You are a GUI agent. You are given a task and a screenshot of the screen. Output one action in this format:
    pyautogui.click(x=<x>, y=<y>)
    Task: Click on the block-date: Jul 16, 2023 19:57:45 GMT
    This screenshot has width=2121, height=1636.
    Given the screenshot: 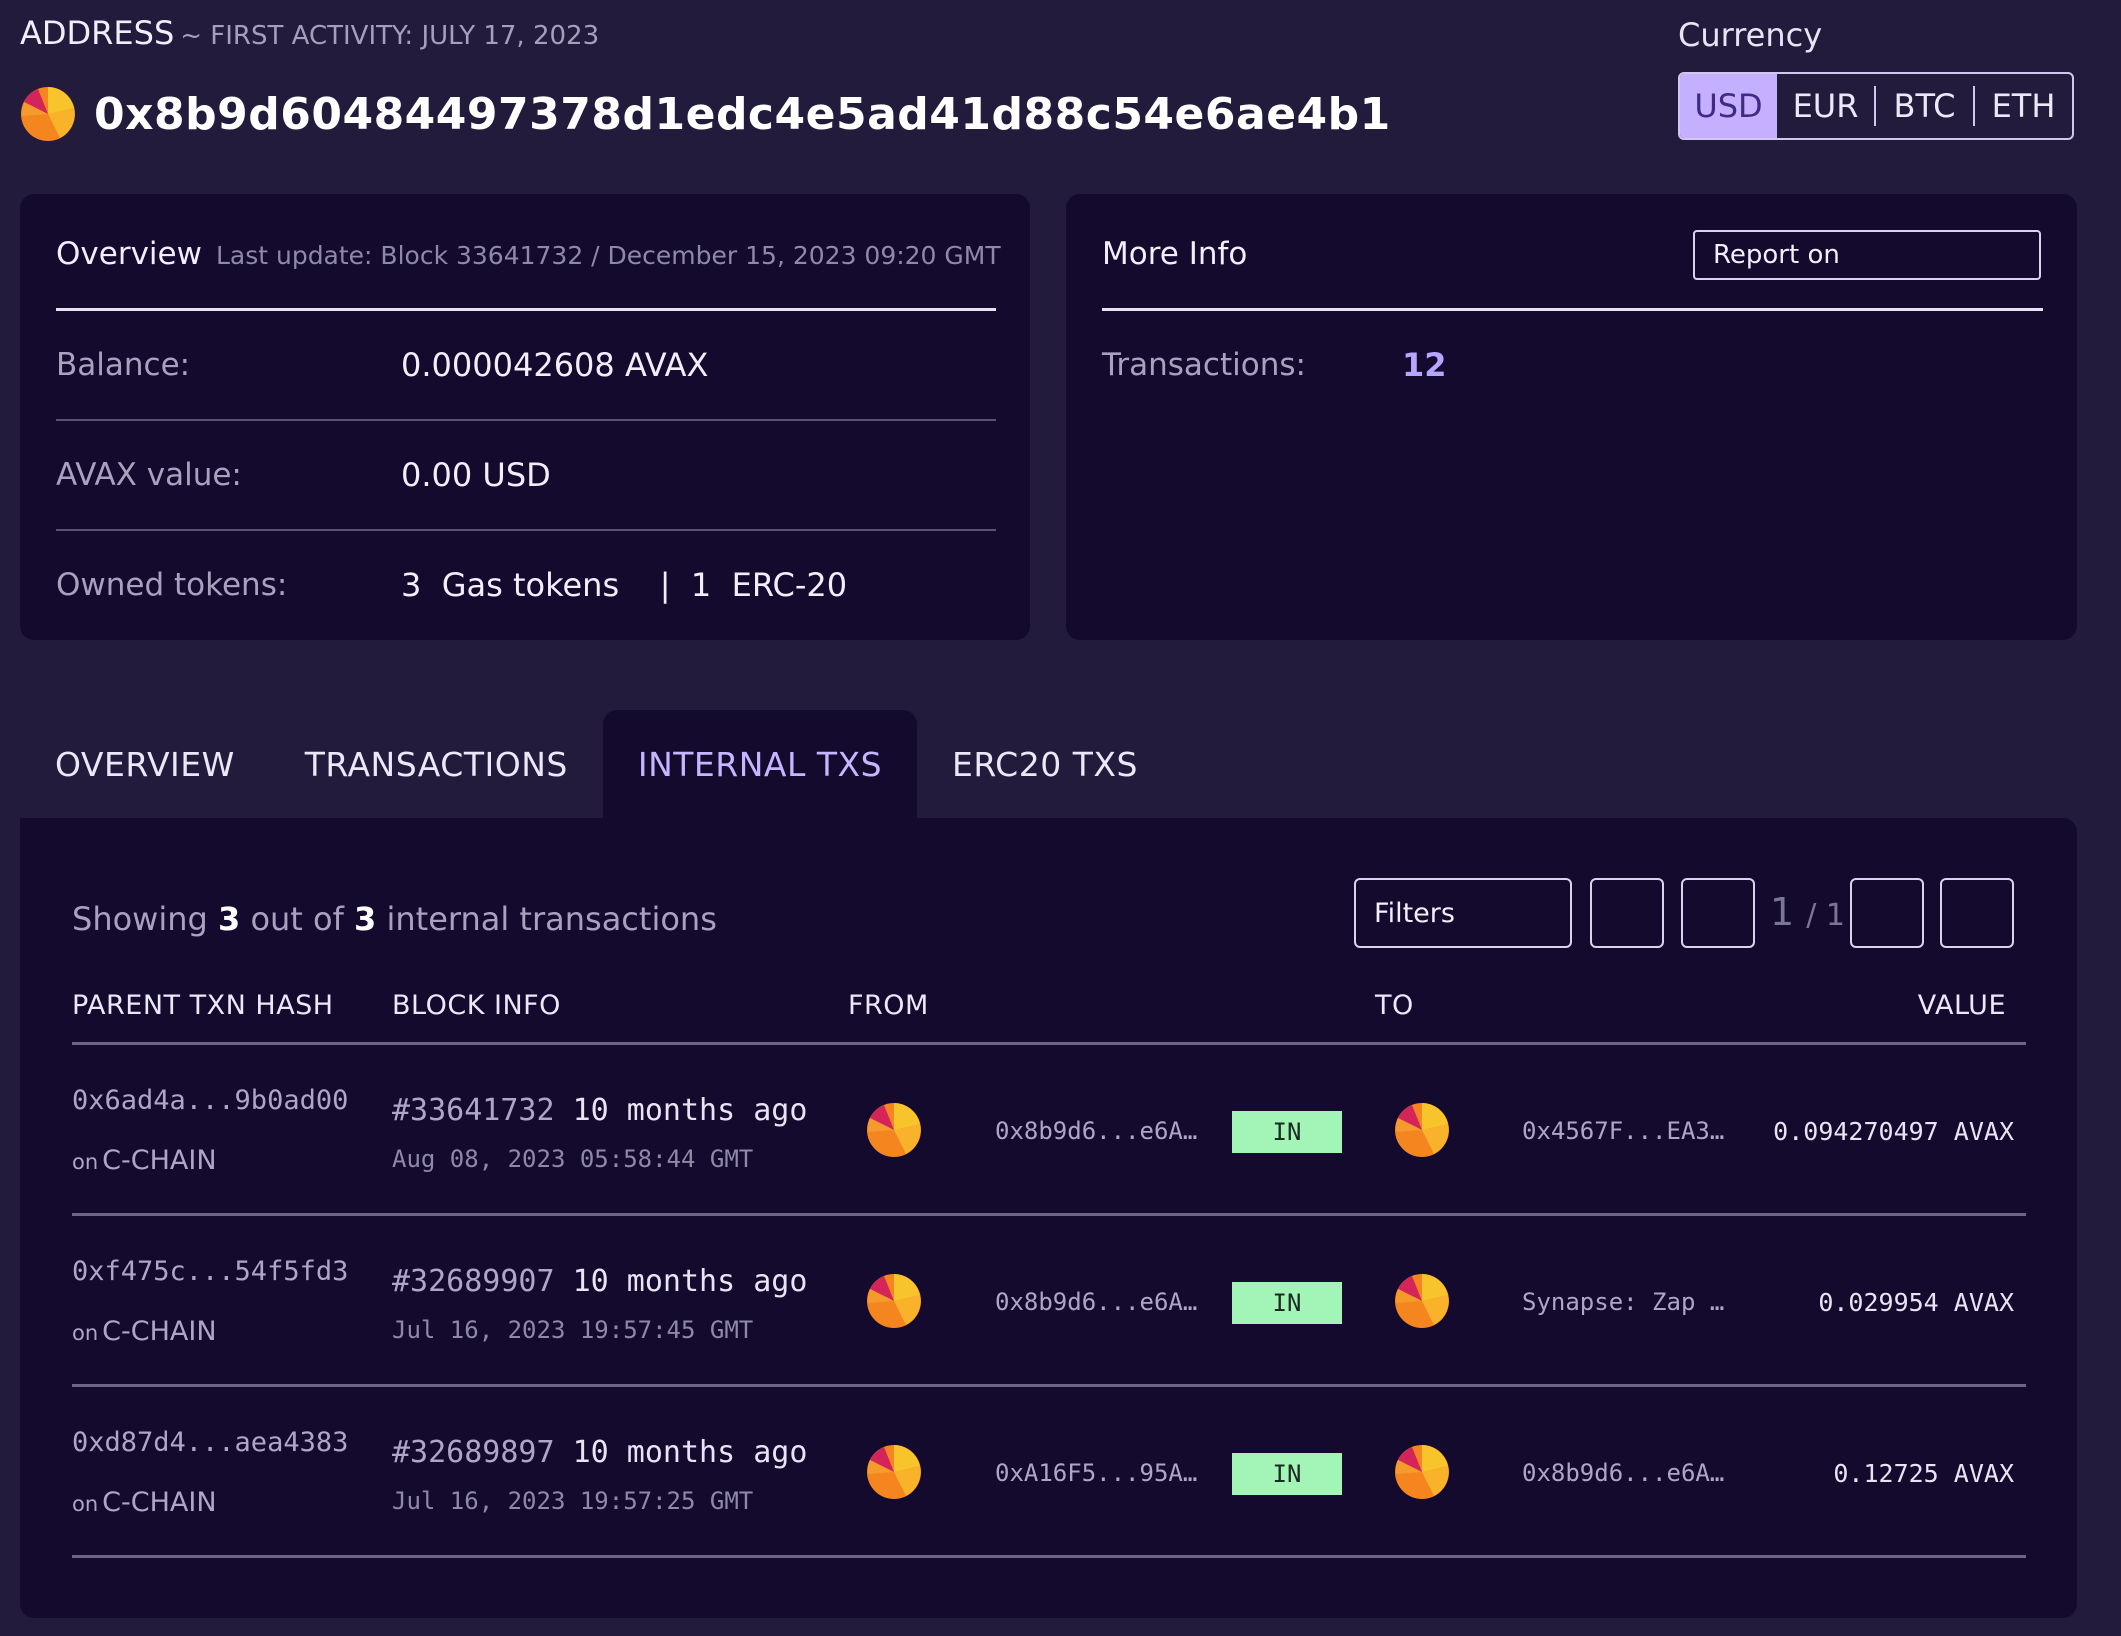 What is the action you would take?
    pyautogui.click(x=573, y=1330)
    